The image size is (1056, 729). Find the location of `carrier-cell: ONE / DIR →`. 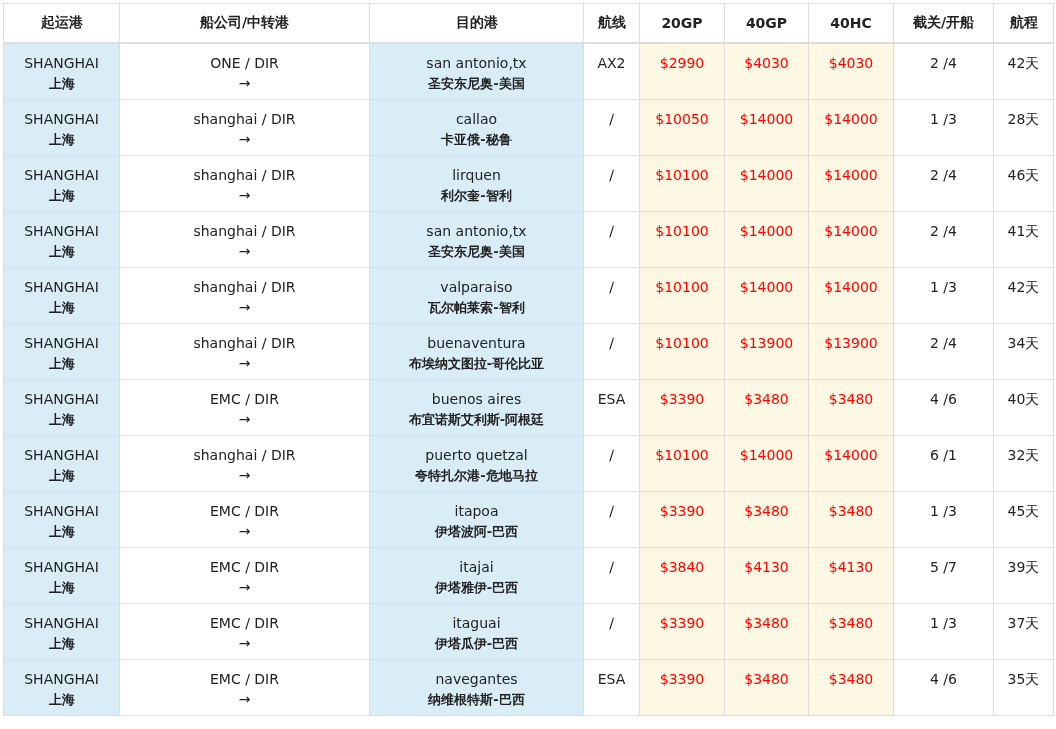

carrier-cell: ONE / DIR → is located at coordinates (244, 71).